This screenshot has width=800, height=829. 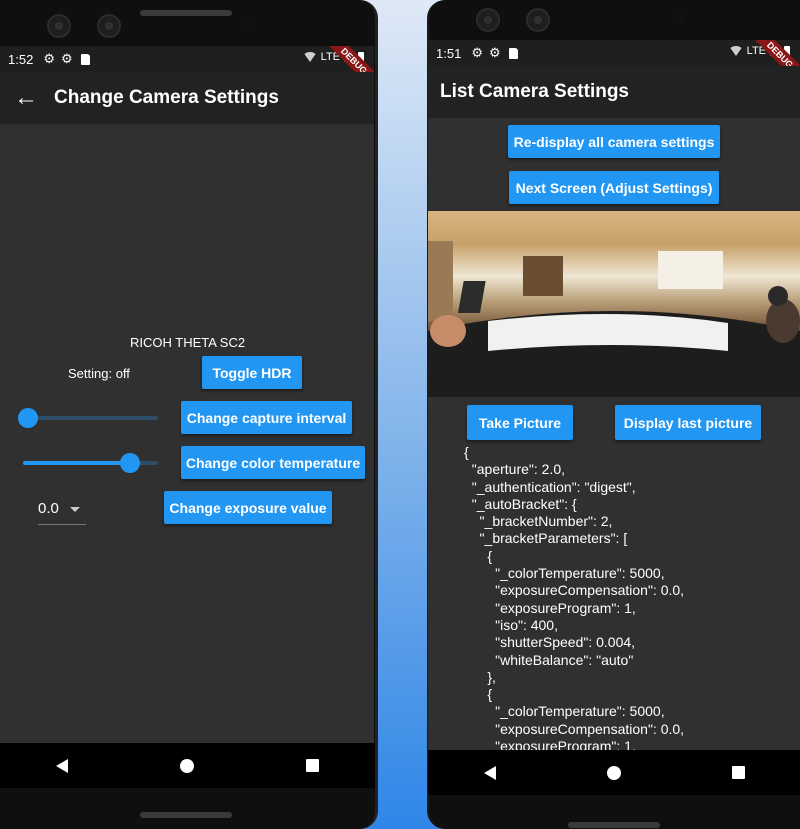 What do you see at coordinates (34, 98) in the screenshot?
I see `back-arrow-icon: ←` at bounding box center [34, 98].